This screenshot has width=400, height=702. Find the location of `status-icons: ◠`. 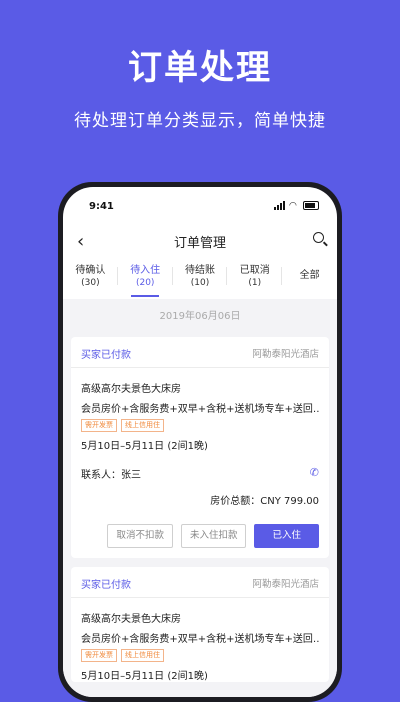

status-icons: ◠ is located at coordinates (296, 205).